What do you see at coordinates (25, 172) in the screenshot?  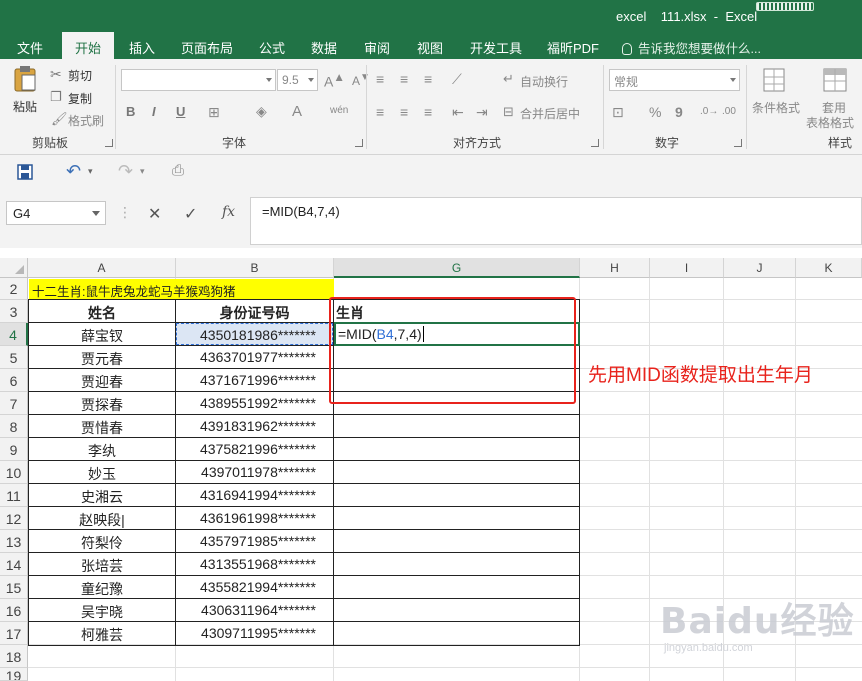 I see `save-icon` at bounding box center [25, 172].